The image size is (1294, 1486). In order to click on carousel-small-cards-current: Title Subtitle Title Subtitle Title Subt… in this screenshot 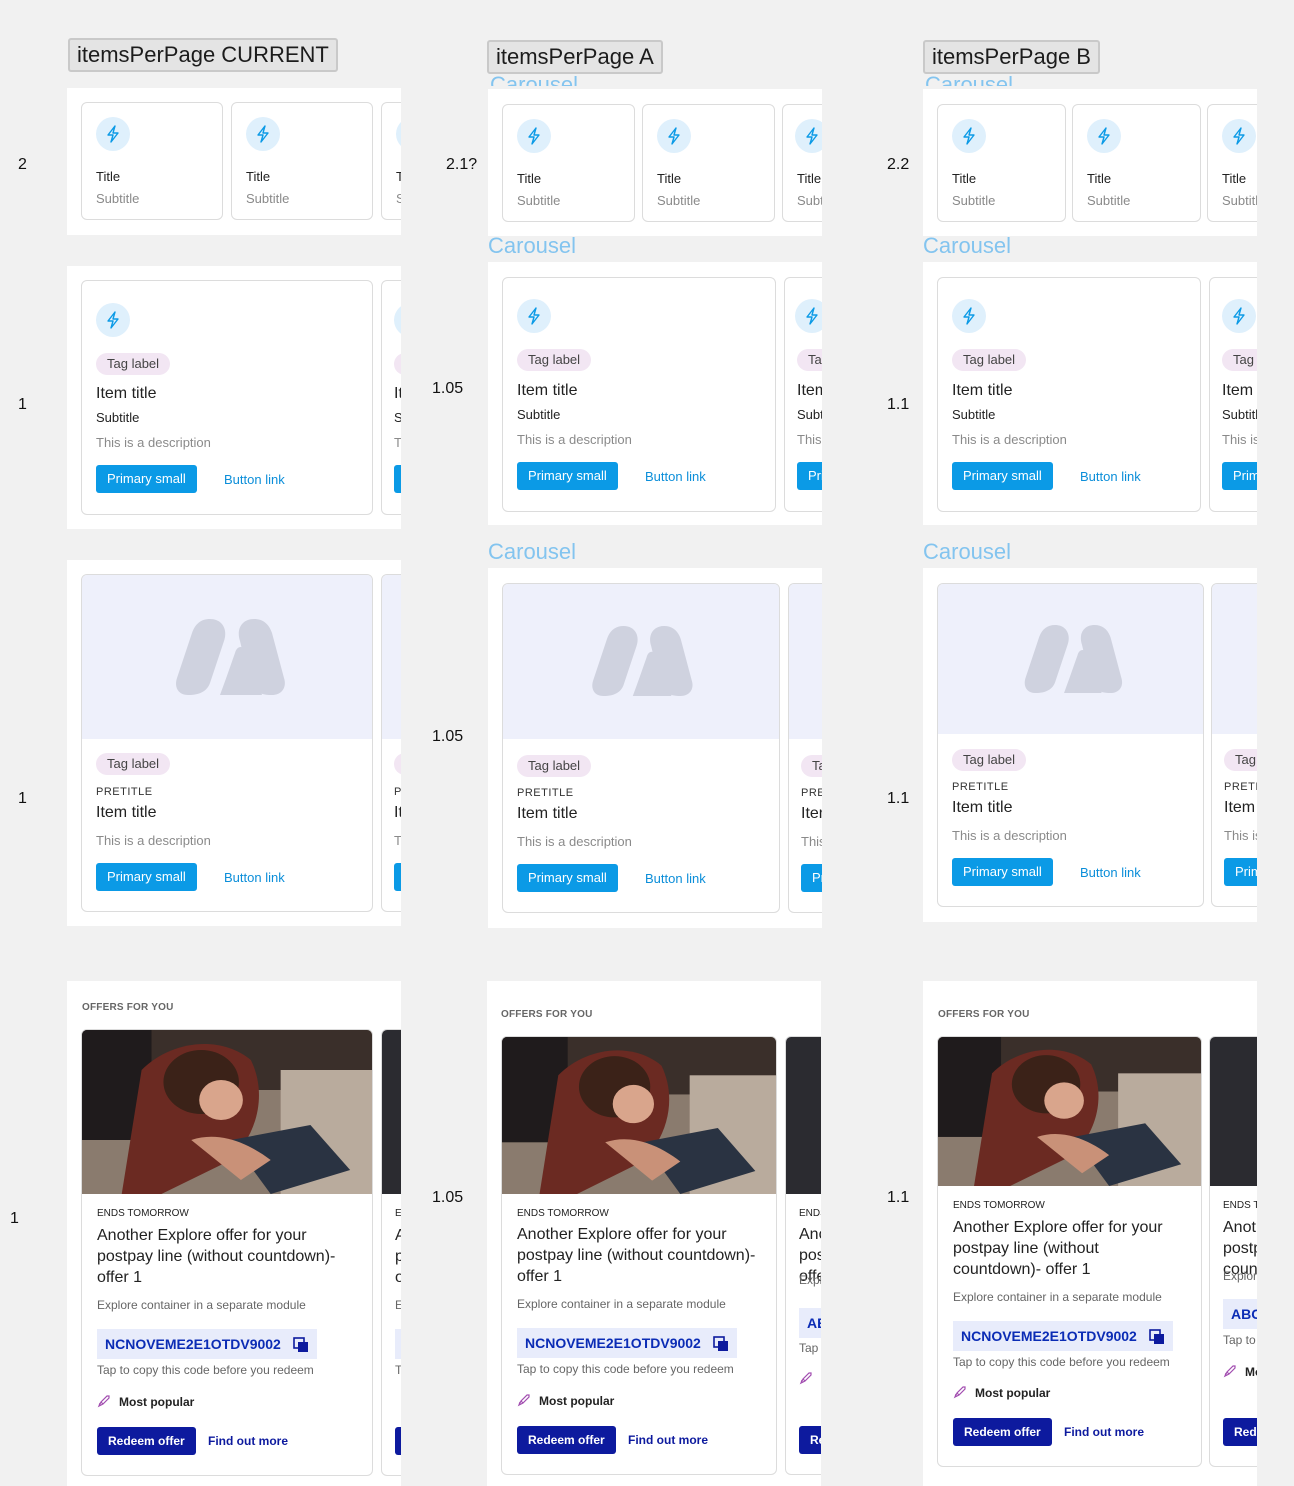, I will do `click(234, 161)`.